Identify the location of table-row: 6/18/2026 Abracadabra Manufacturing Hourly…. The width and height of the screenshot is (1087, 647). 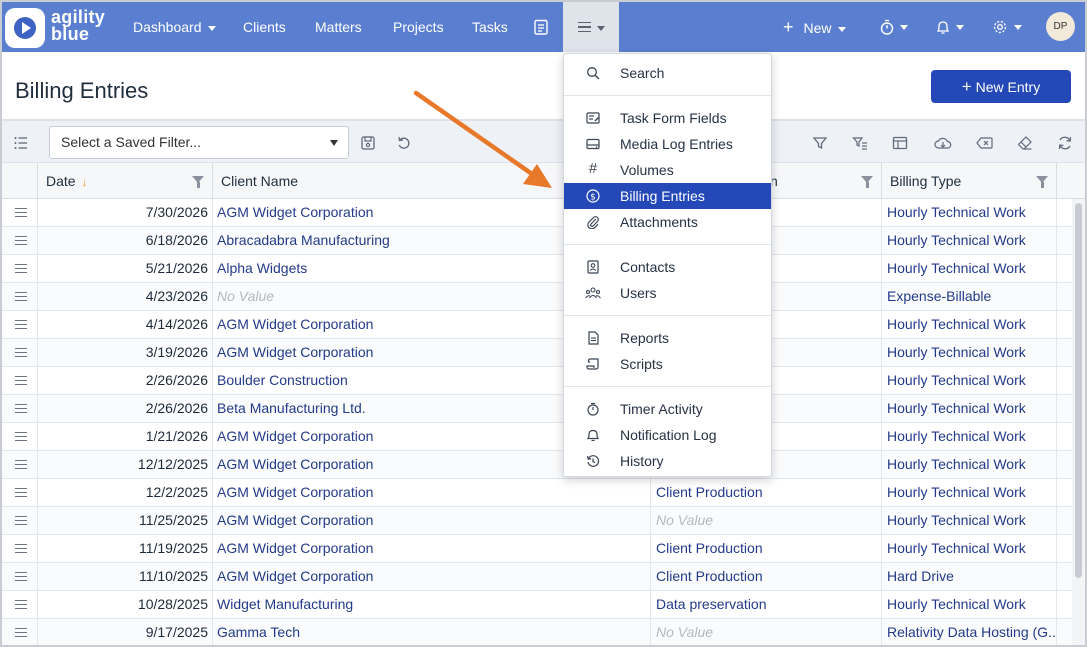
(537, 241).